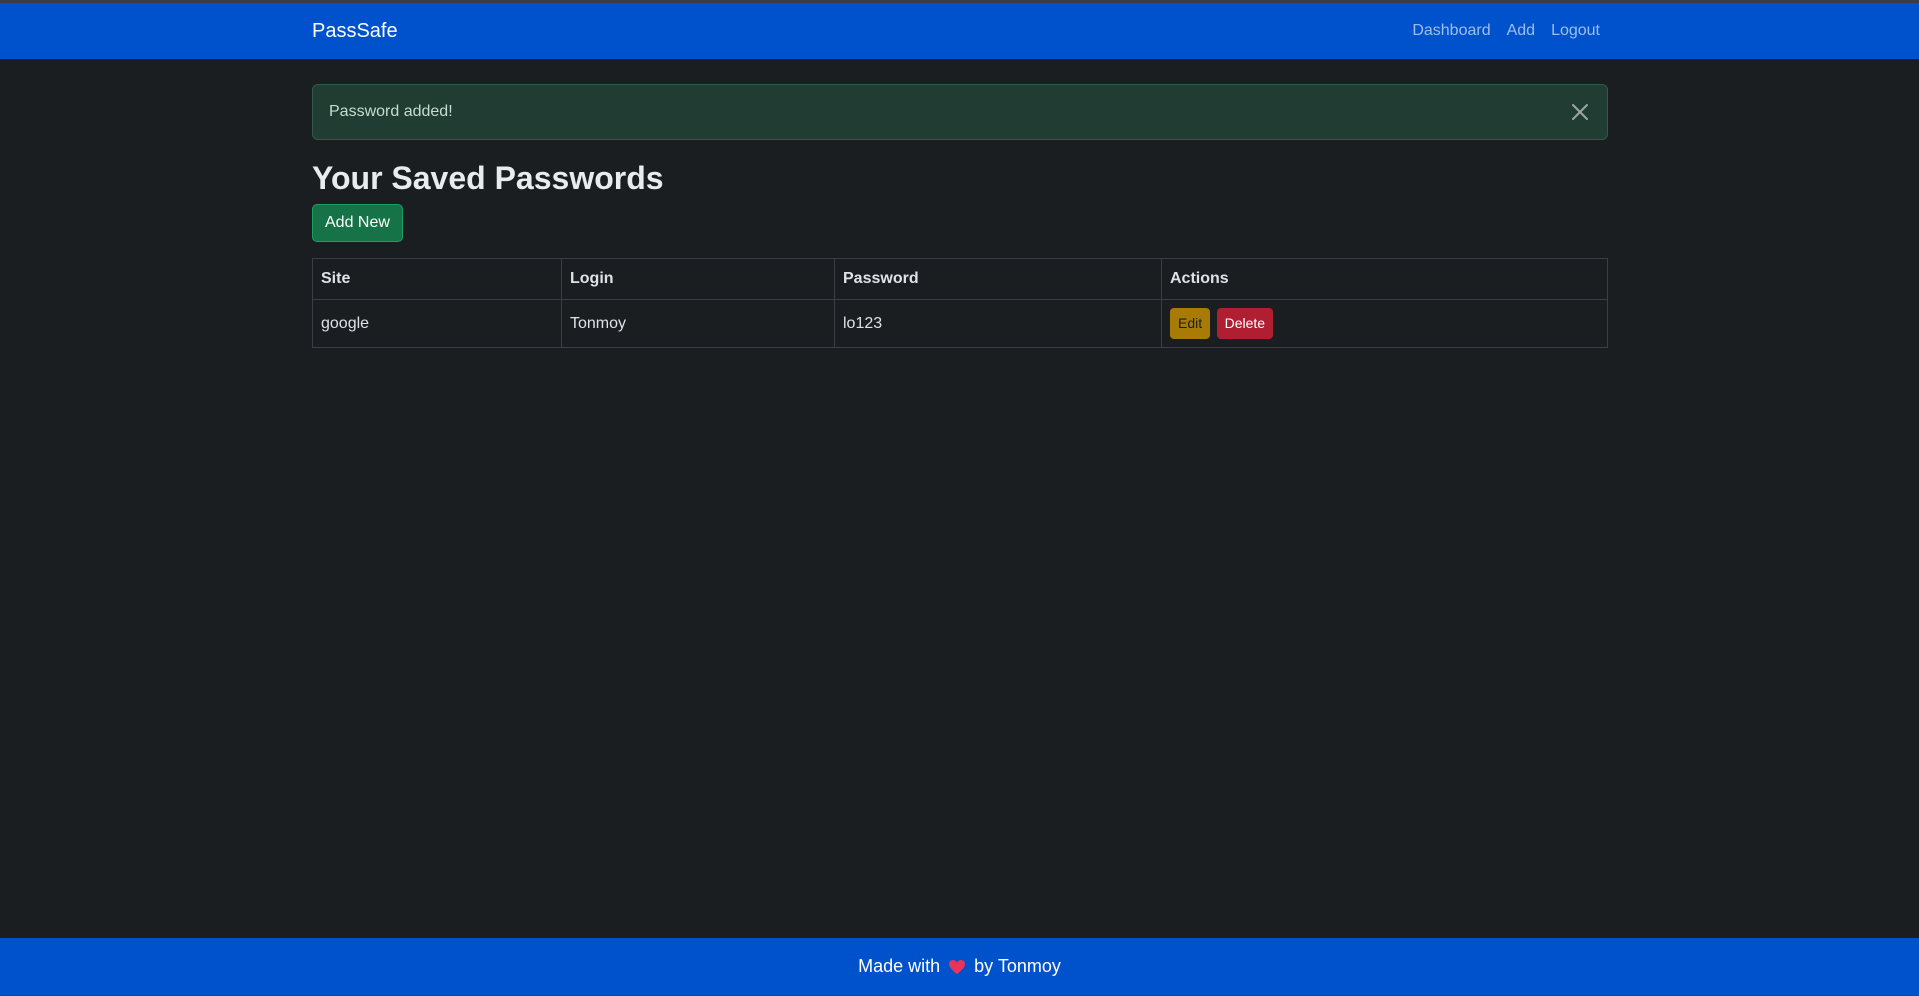  Describe the element at coordinates (1580, 112) in the screenshot. I see `close-icon` at that location.